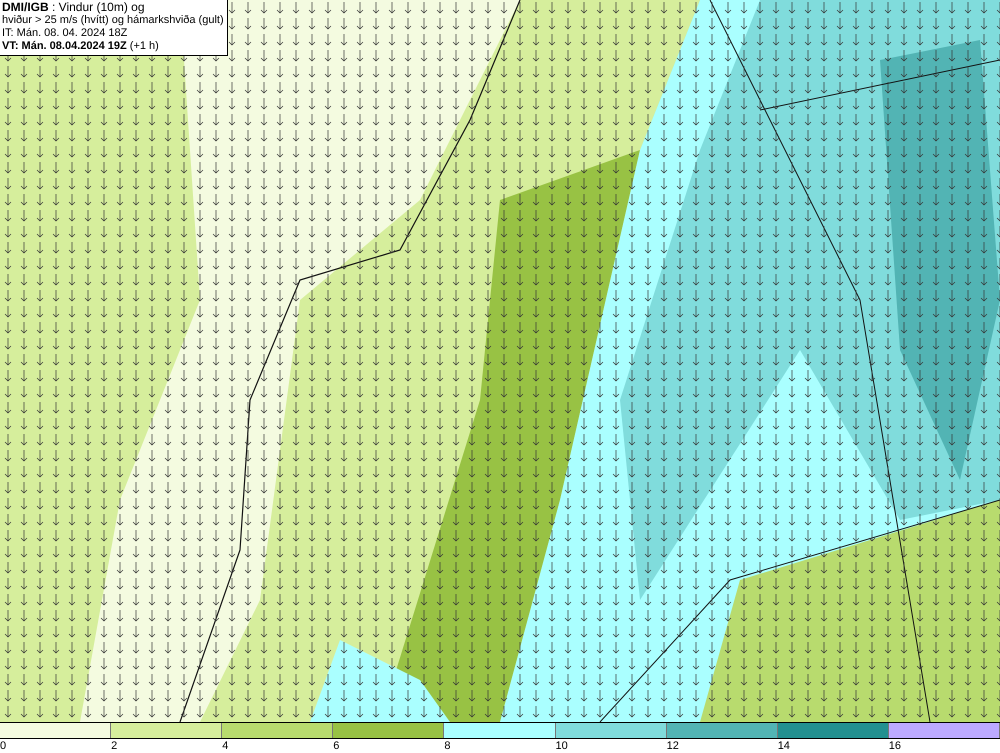 The height and width of the screenshot is (753, 1000). Describe the element at coordinates (65, 33) in the screenshot. I see `title-line: IT: Mán. 08. 04. 2024 18Z` at that location.